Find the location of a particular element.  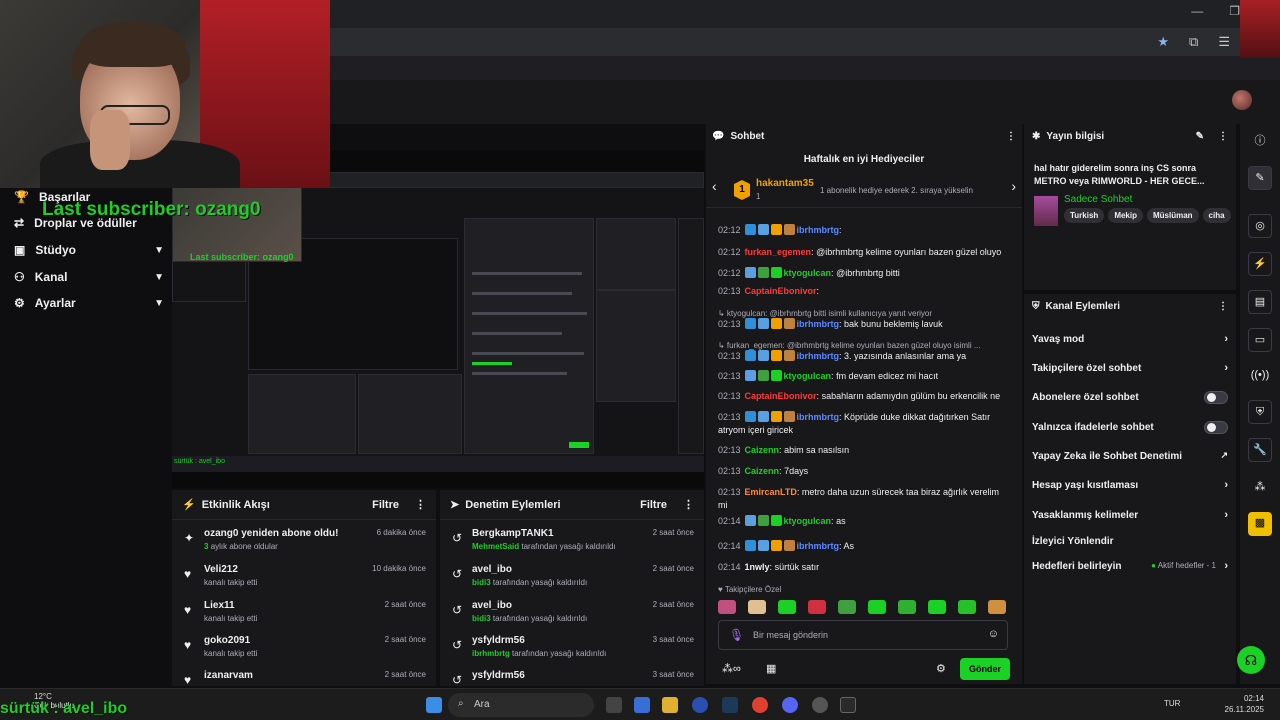

action-banned-words: Yasaklanmış kelimeler › is located at coordinates (1130, 515).